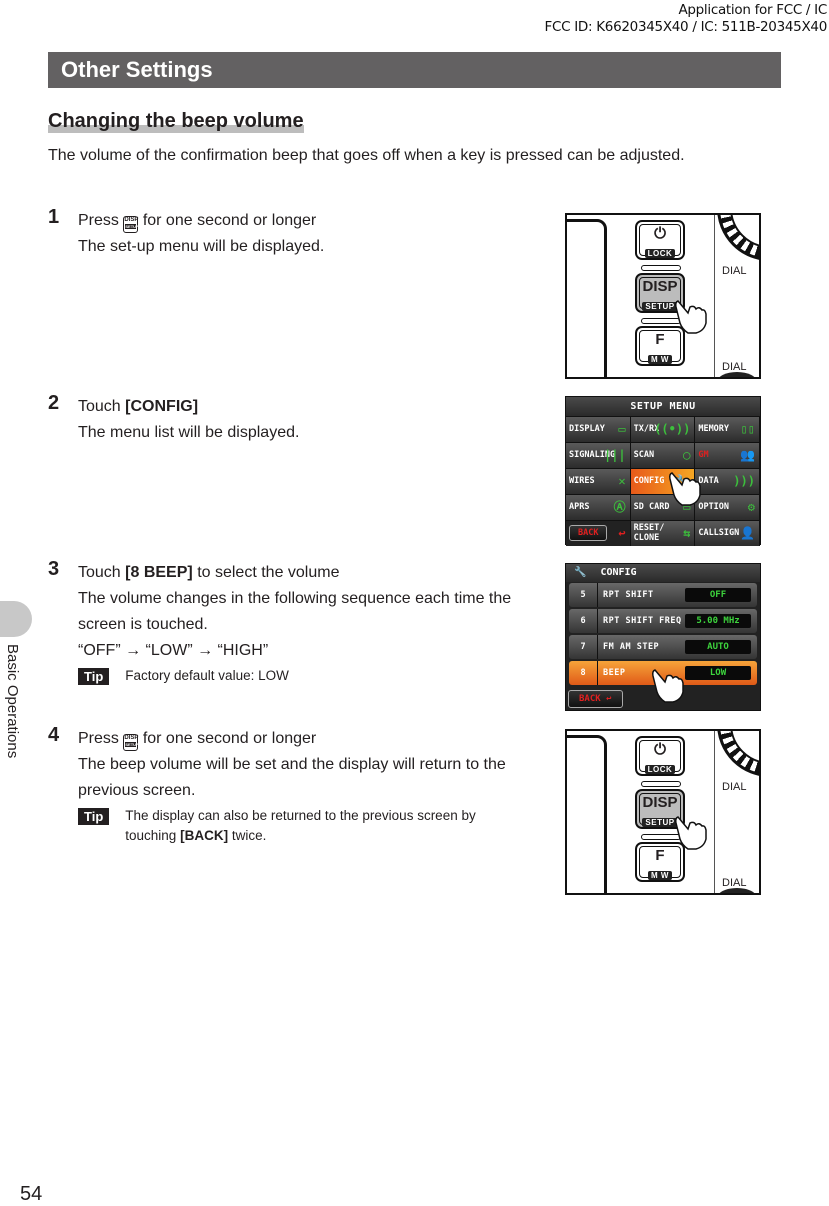 This screenshot has width=829, height=1206. I want to click on setup-menu-item-back: BACK ↩, so click(598, 533).